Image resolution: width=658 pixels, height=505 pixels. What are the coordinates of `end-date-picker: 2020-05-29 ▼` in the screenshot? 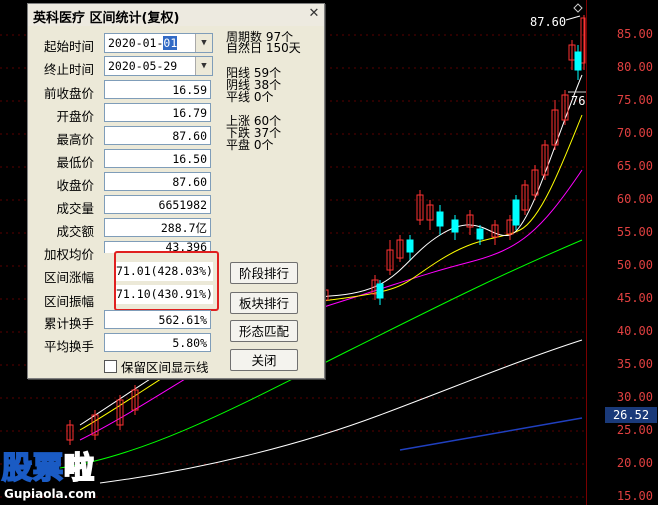 It's located at (158, 66).